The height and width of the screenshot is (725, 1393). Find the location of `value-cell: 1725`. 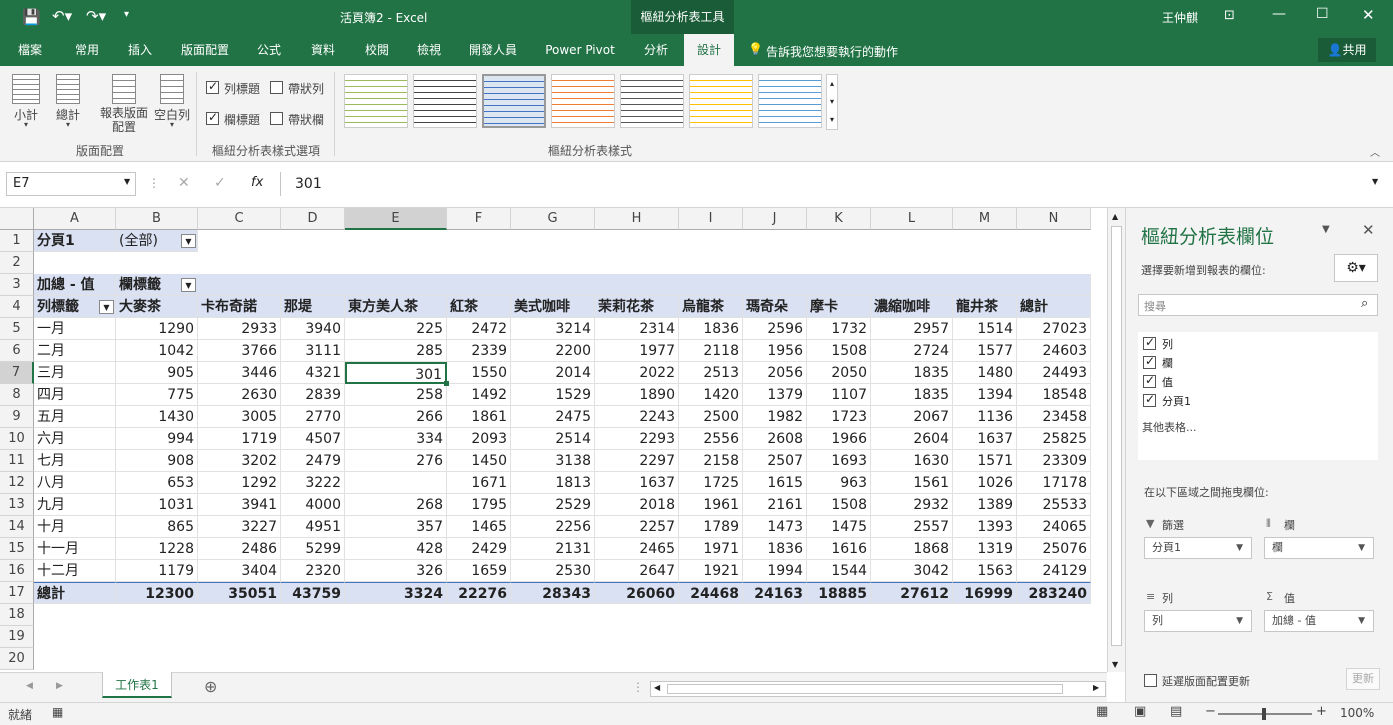

value-cell: 1725 is located at coordinates (711, 483).